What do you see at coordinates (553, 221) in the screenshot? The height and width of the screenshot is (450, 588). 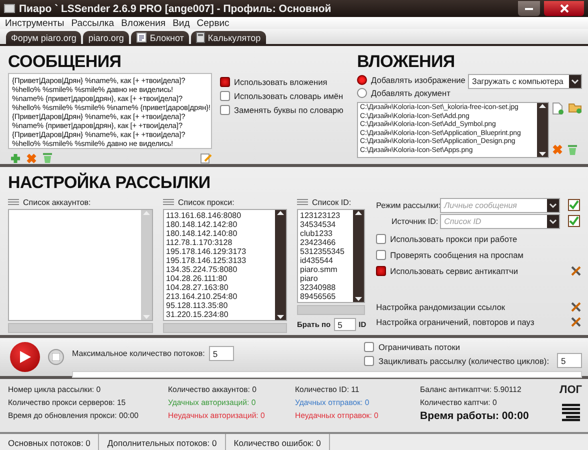 I see `caret-icon` at bounding box center [553, 221].